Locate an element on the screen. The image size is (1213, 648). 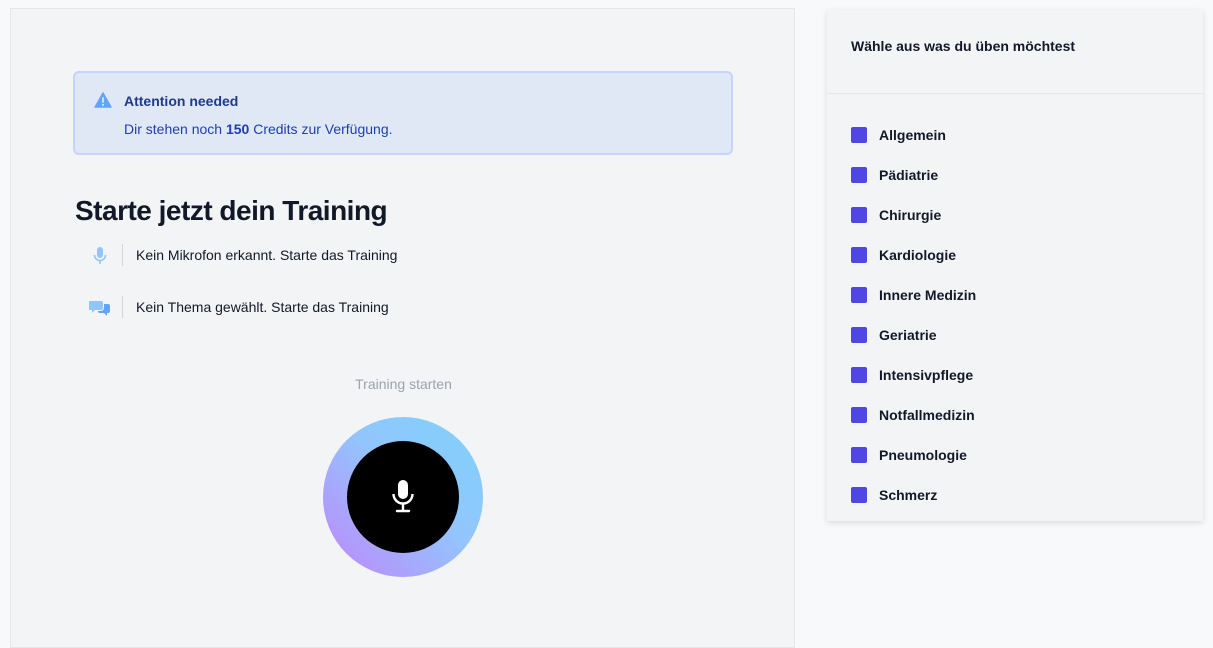
topic-panel-header: Wähle aus was du üben möchtest is located at coordinates (1015, 52).